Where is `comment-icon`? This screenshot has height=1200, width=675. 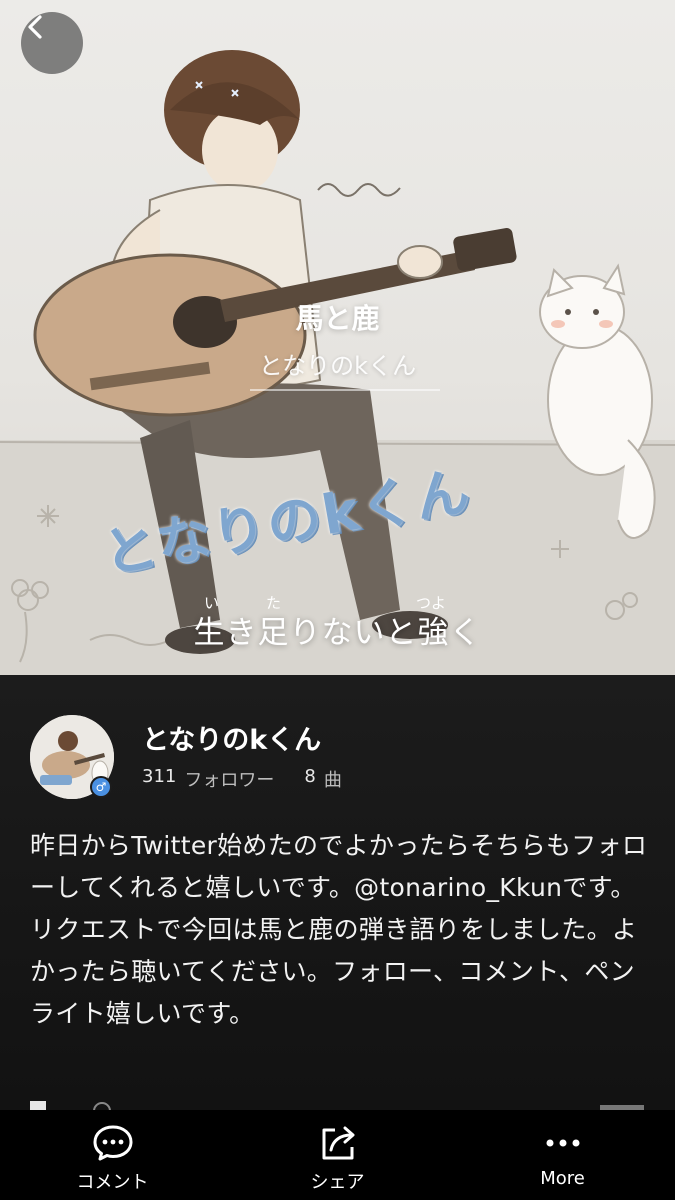 comment-icon is located at coordinates (112, 1143).